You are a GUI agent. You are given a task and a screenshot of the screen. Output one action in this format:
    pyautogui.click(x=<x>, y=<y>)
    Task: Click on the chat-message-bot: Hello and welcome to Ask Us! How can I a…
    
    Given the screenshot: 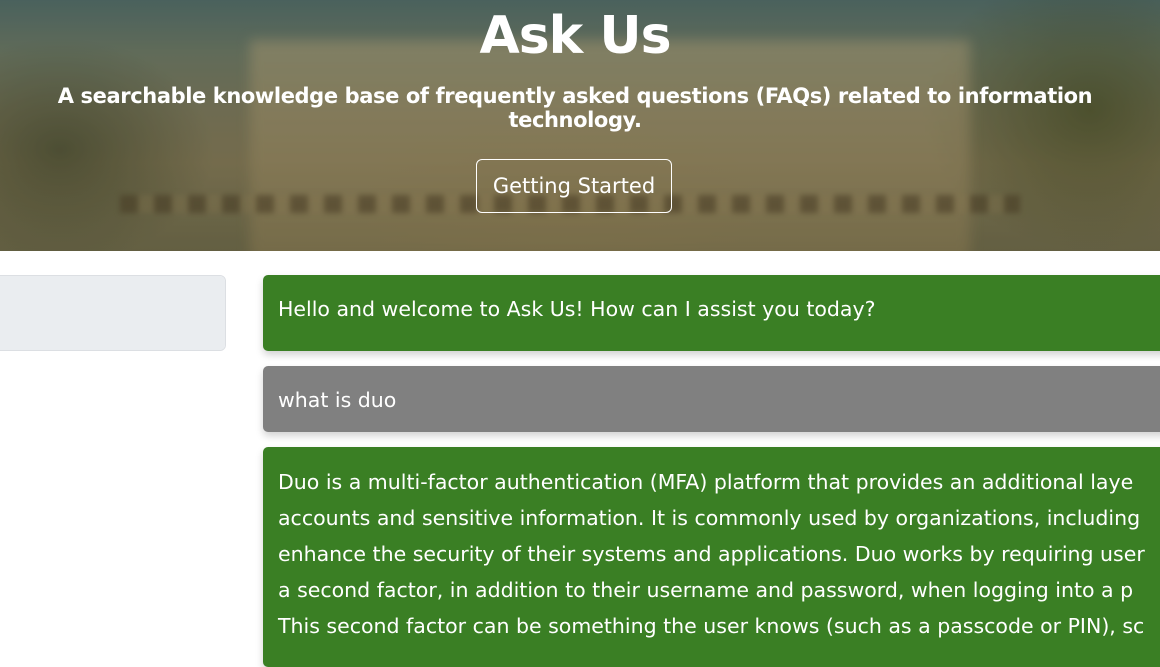 What is the action you would take?
    pyautogui.click(x=711, y=313)
    